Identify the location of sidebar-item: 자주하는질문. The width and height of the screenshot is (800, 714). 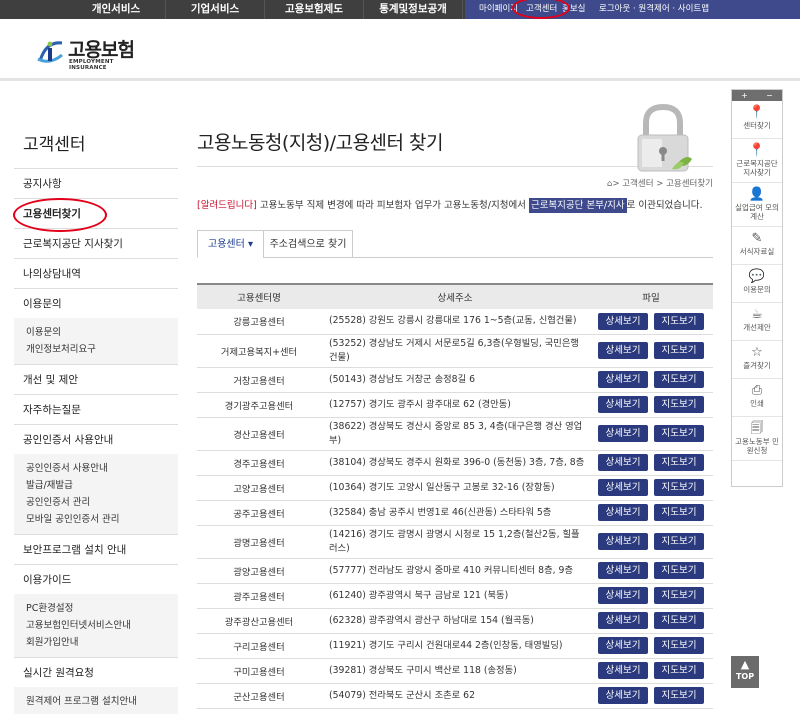
(96, 409).